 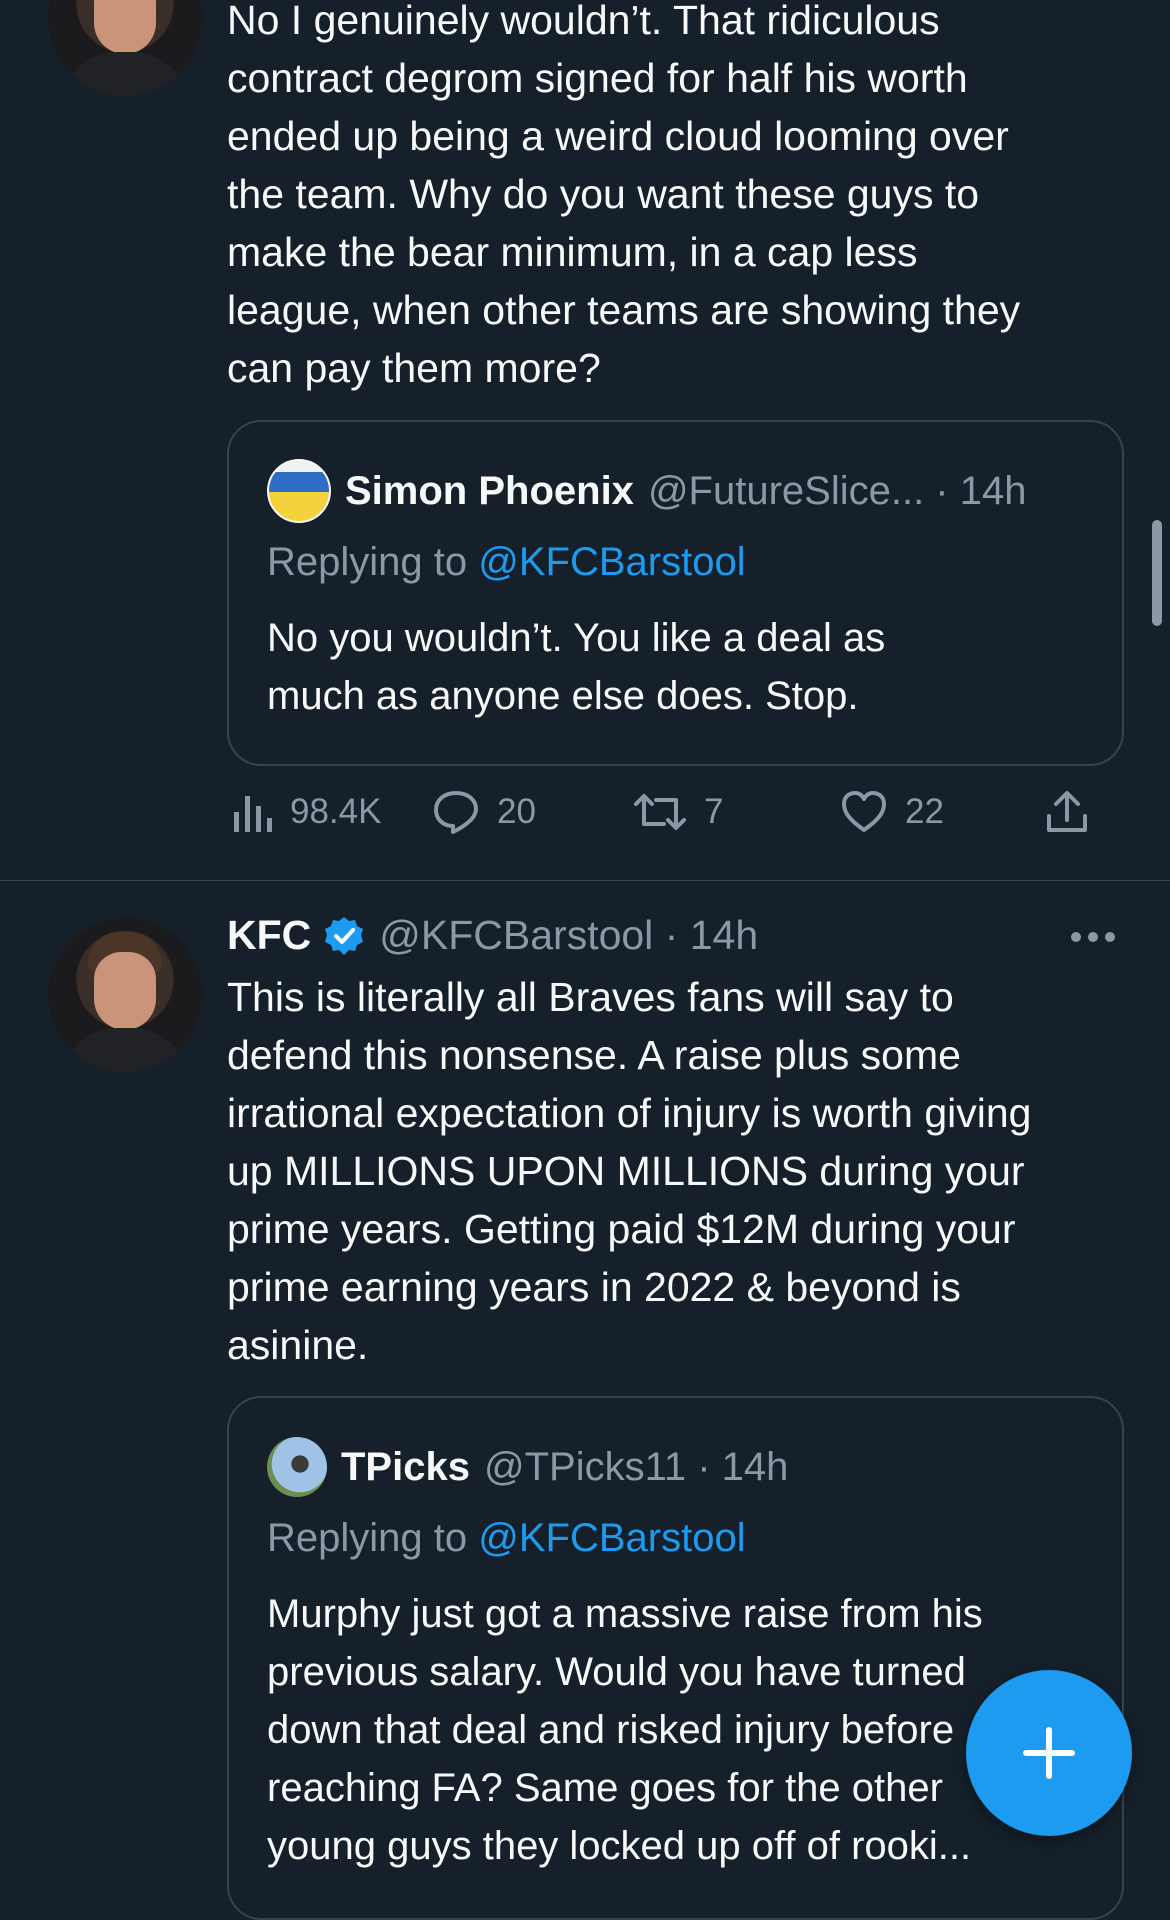 What do you see at coordinates (660, 812) in the screenshot?
I see `retweet-icon` at bounding box center [660, 812].